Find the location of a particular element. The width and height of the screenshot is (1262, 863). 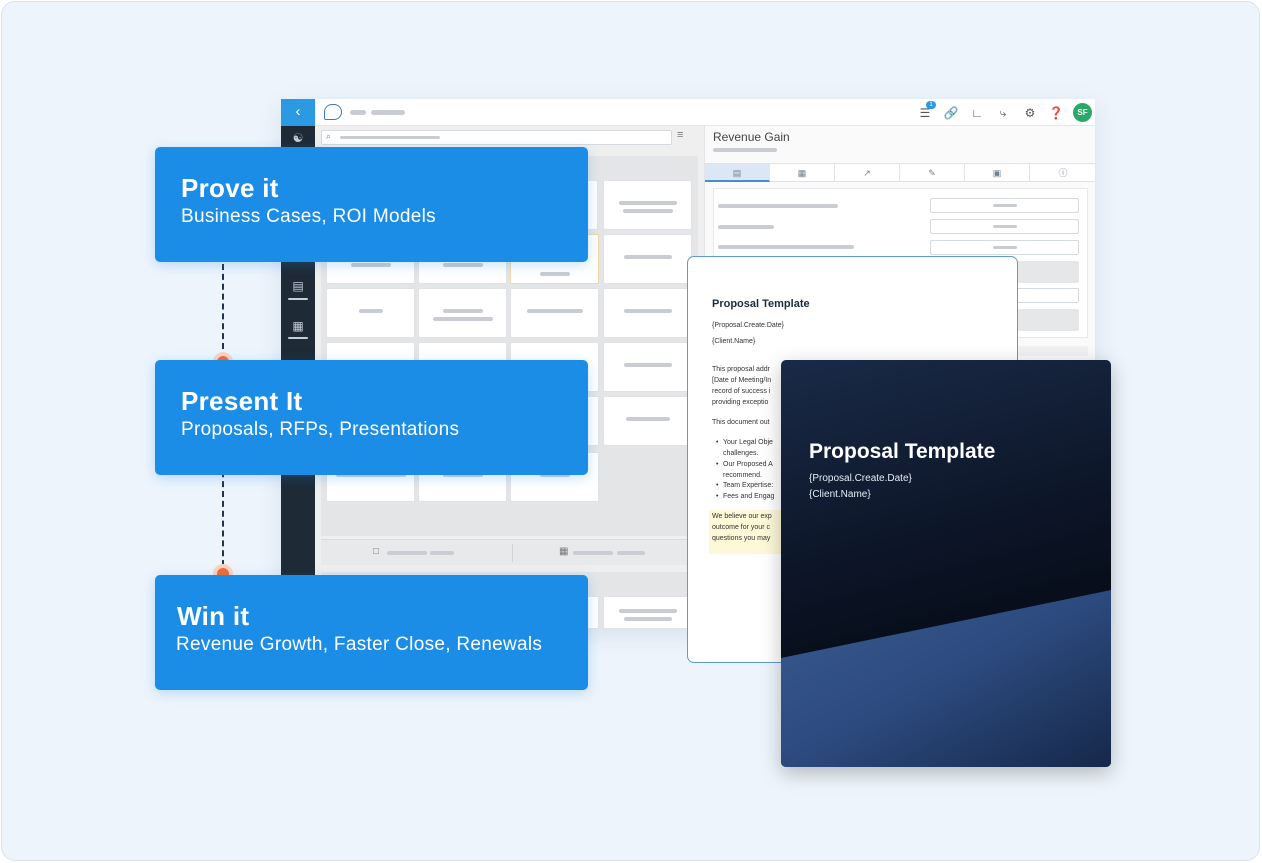

grid-icon: ▦ is located at coordinates (563, 551).